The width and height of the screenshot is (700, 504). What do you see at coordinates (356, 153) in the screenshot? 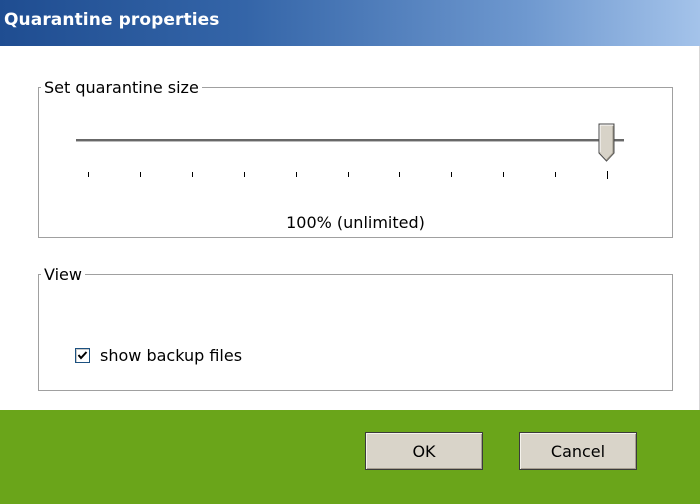
I see `quarantine-size-slider` at bounding box center [356, 153].